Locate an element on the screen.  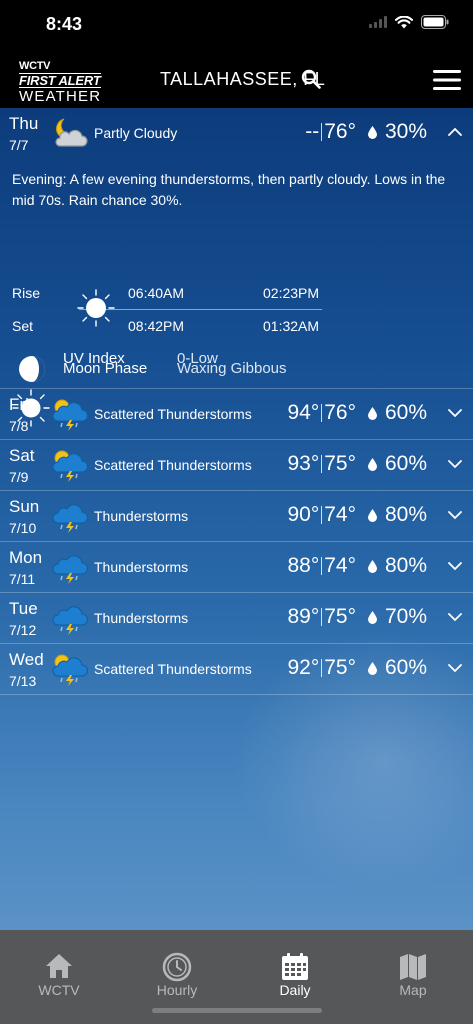
temperatures: 94° 76° is located at coordinates (321, 413).